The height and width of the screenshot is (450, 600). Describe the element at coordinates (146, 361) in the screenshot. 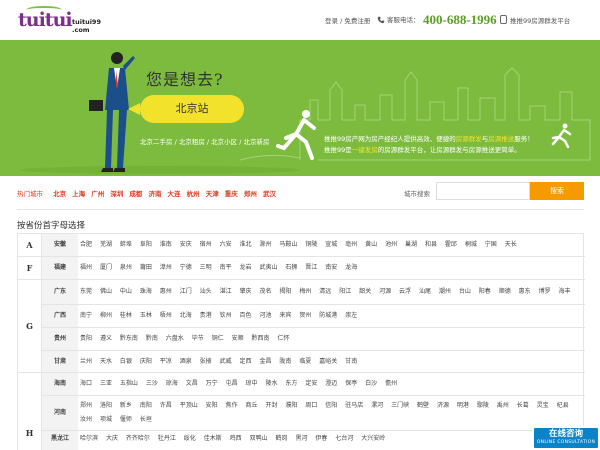

I see `city-link: 庆阳` at that location.